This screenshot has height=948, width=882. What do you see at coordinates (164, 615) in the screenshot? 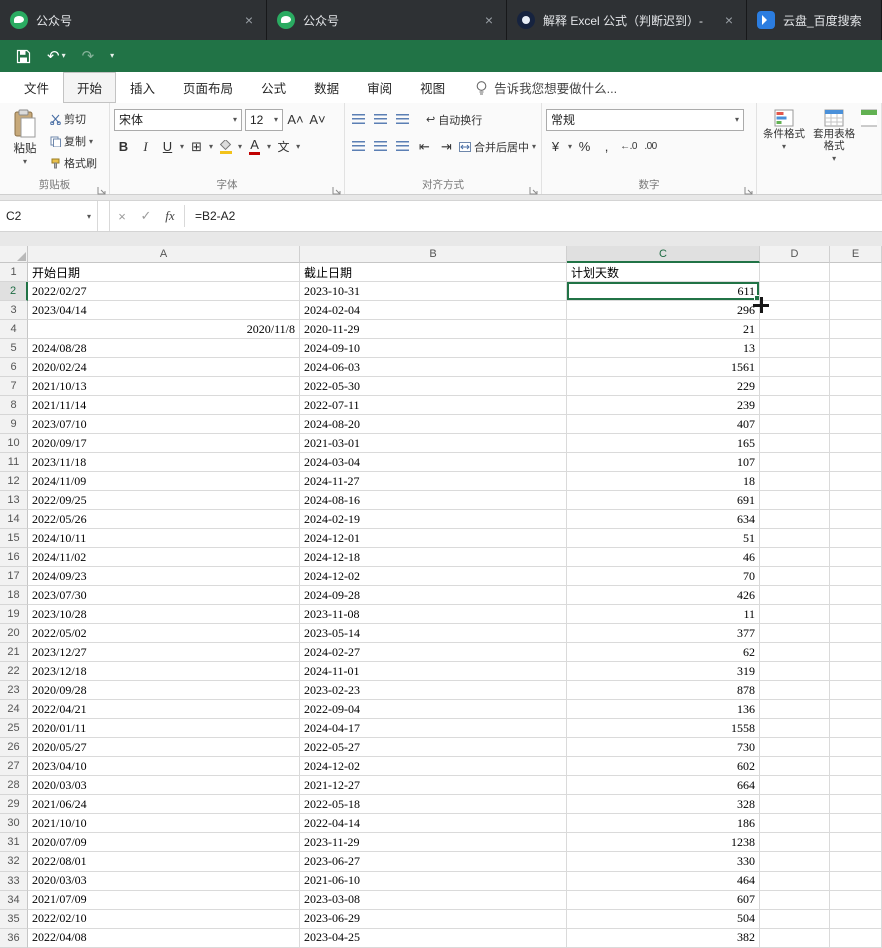
I see `cell-A19: 2023/10/28` at bounding box center [164, 615].